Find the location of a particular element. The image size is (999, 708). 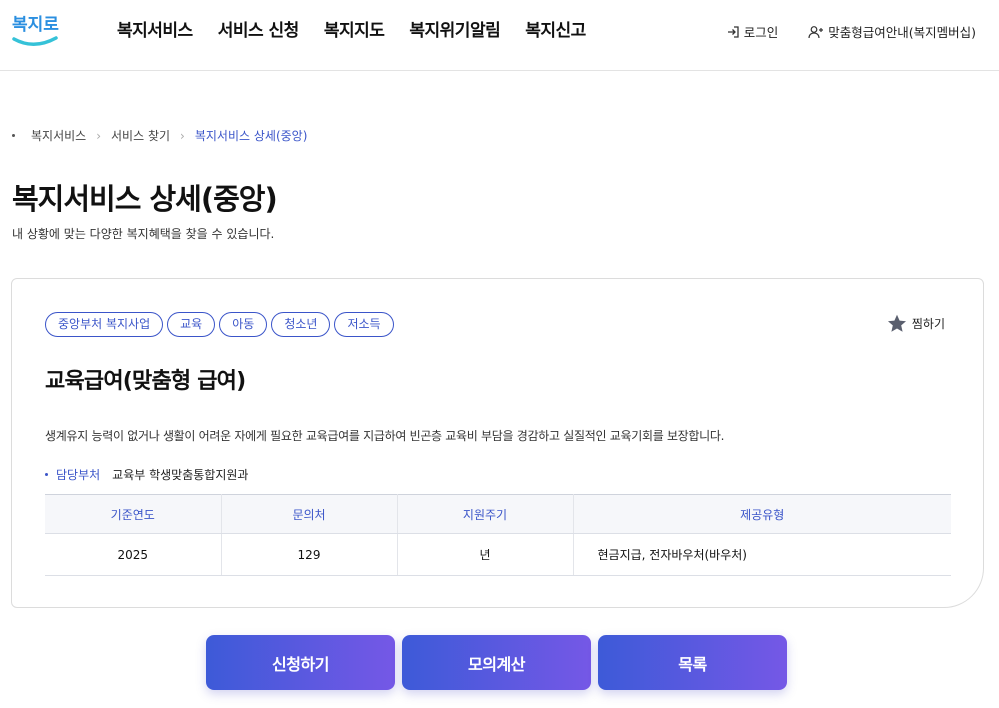

bullet-icon is located at coordinates (46, 474).